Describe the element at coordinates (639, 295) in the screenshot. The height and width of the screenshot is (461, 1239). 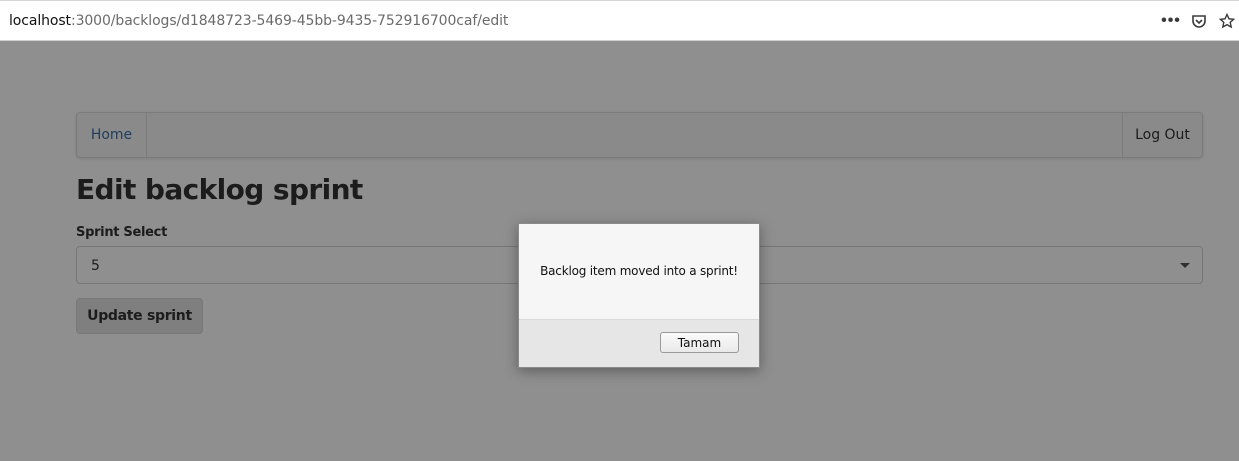
I see `alert-dialog: Backlog item moved into a sprint! Tamam` at that location.